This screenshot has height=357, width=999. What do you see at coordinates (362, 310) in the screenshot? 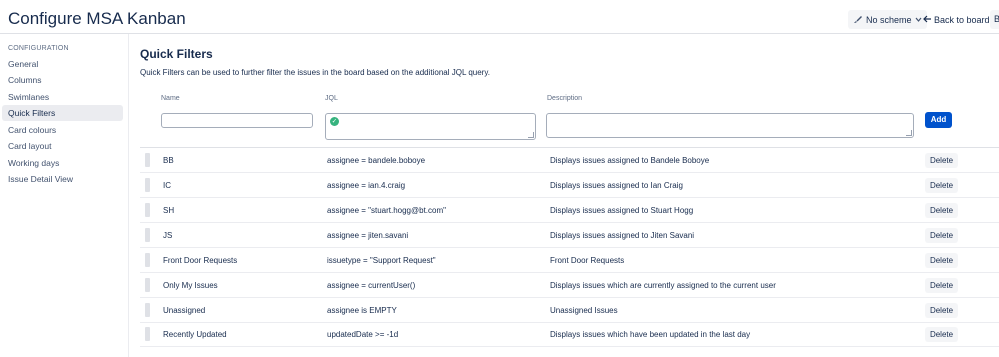
I see `filter-jql: assignee is EMPTY` at bounding box center [362, 310].